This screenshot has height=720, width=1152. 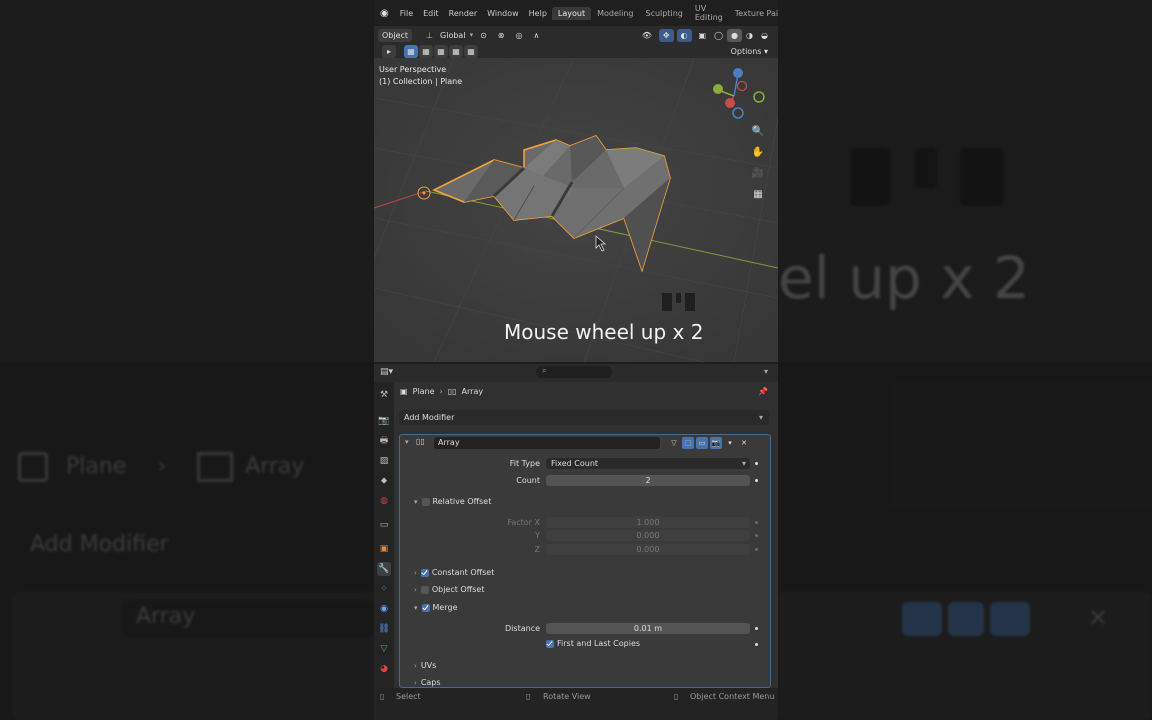 What do you see at coordinates (749, 51) in the screenshot?
I see `options-dropdown: Options ▾` at bounding box center [749, 51].